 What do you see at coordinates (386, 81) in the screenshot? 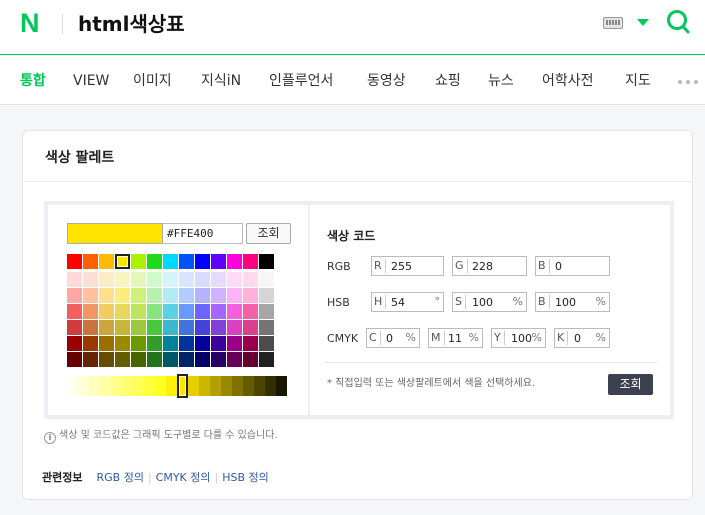
I see `tab-video: 동영상` at bounding box center [386, 81].